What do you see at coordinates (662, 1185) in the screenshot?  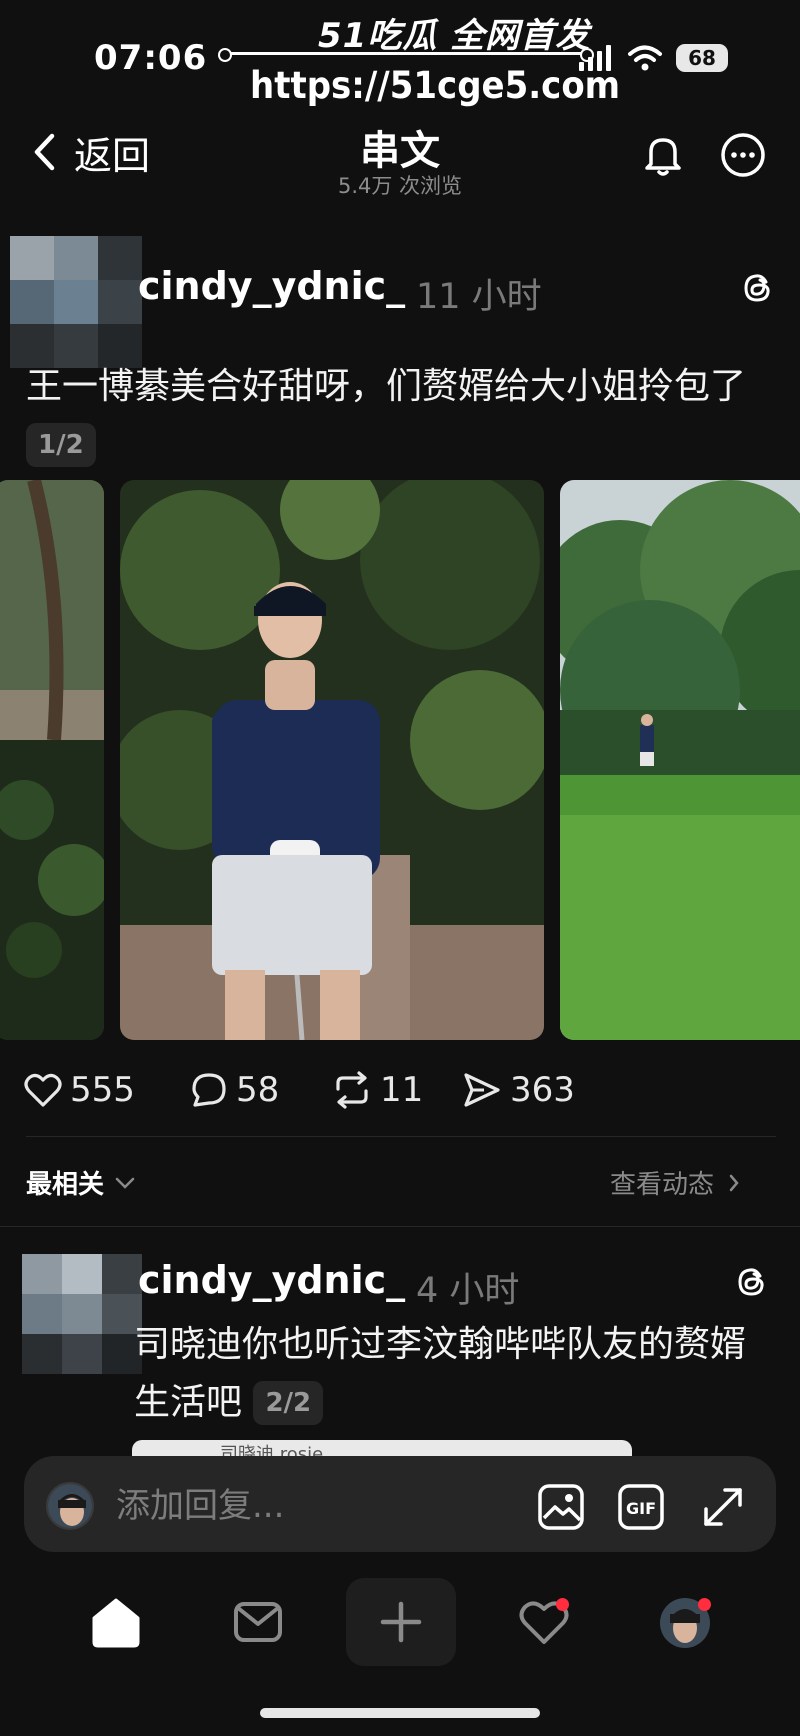 I see `activity-label: 查看动态` at bounding box center [662, 1185].